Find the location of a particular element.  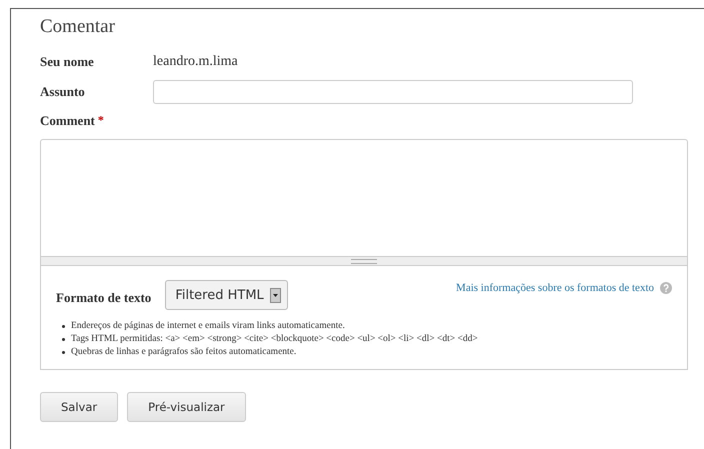

field-label: Seu nome is located at coordinates (67, 62).